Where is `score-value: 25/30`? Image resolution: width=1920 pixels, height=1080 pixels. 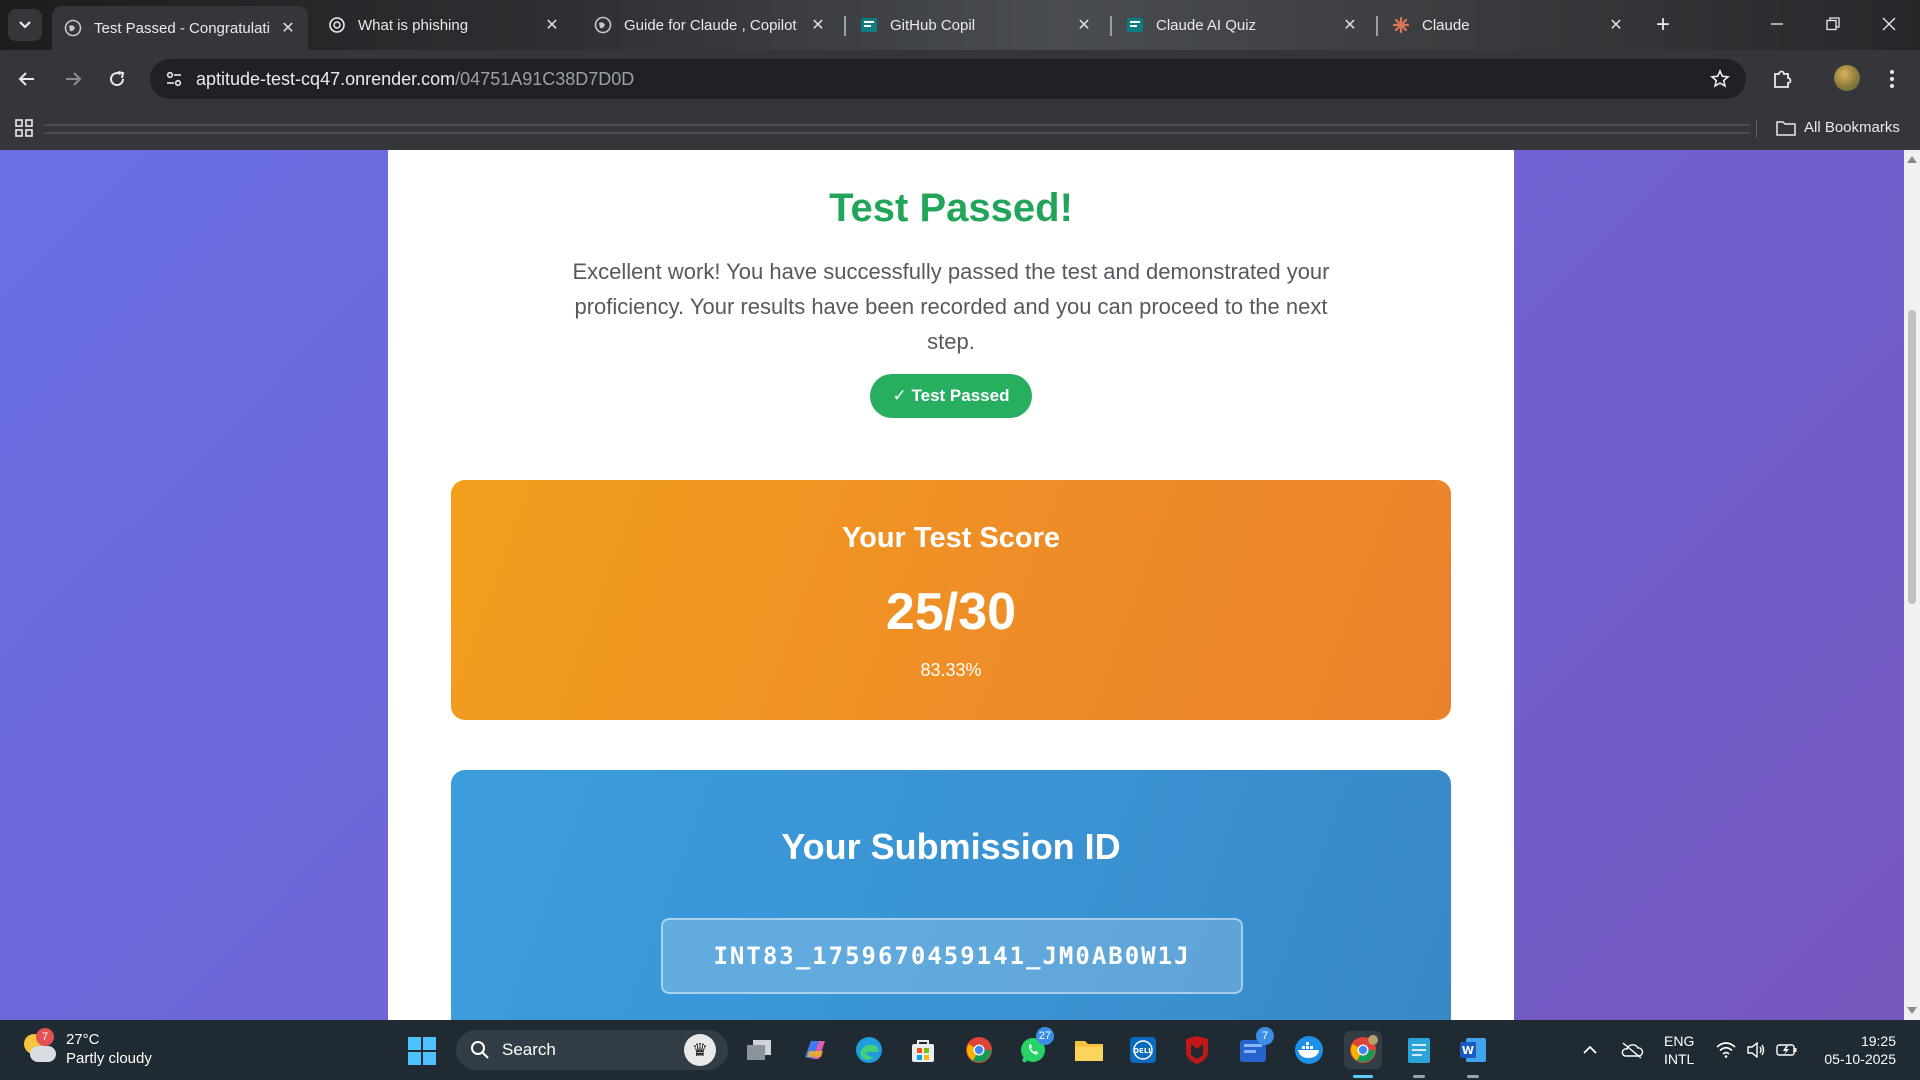 score-value: 25/30 is located at coordinates (951, 612).